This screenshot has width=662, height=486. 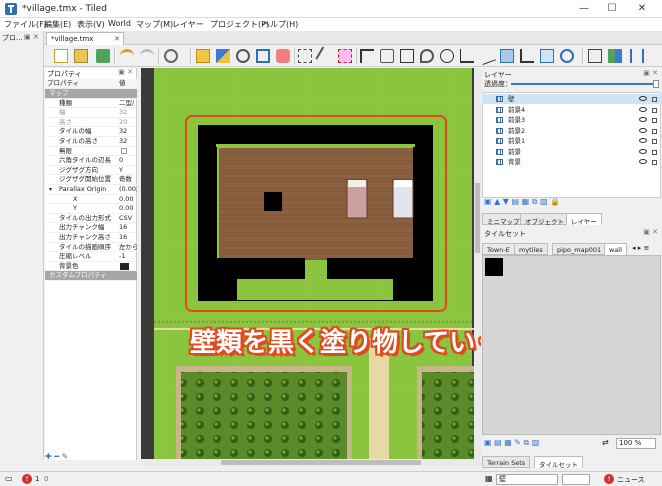 What do you see at coordinates (103, 56) in the screenshot?
I see `save-icon` at bounding box center [103, 56].